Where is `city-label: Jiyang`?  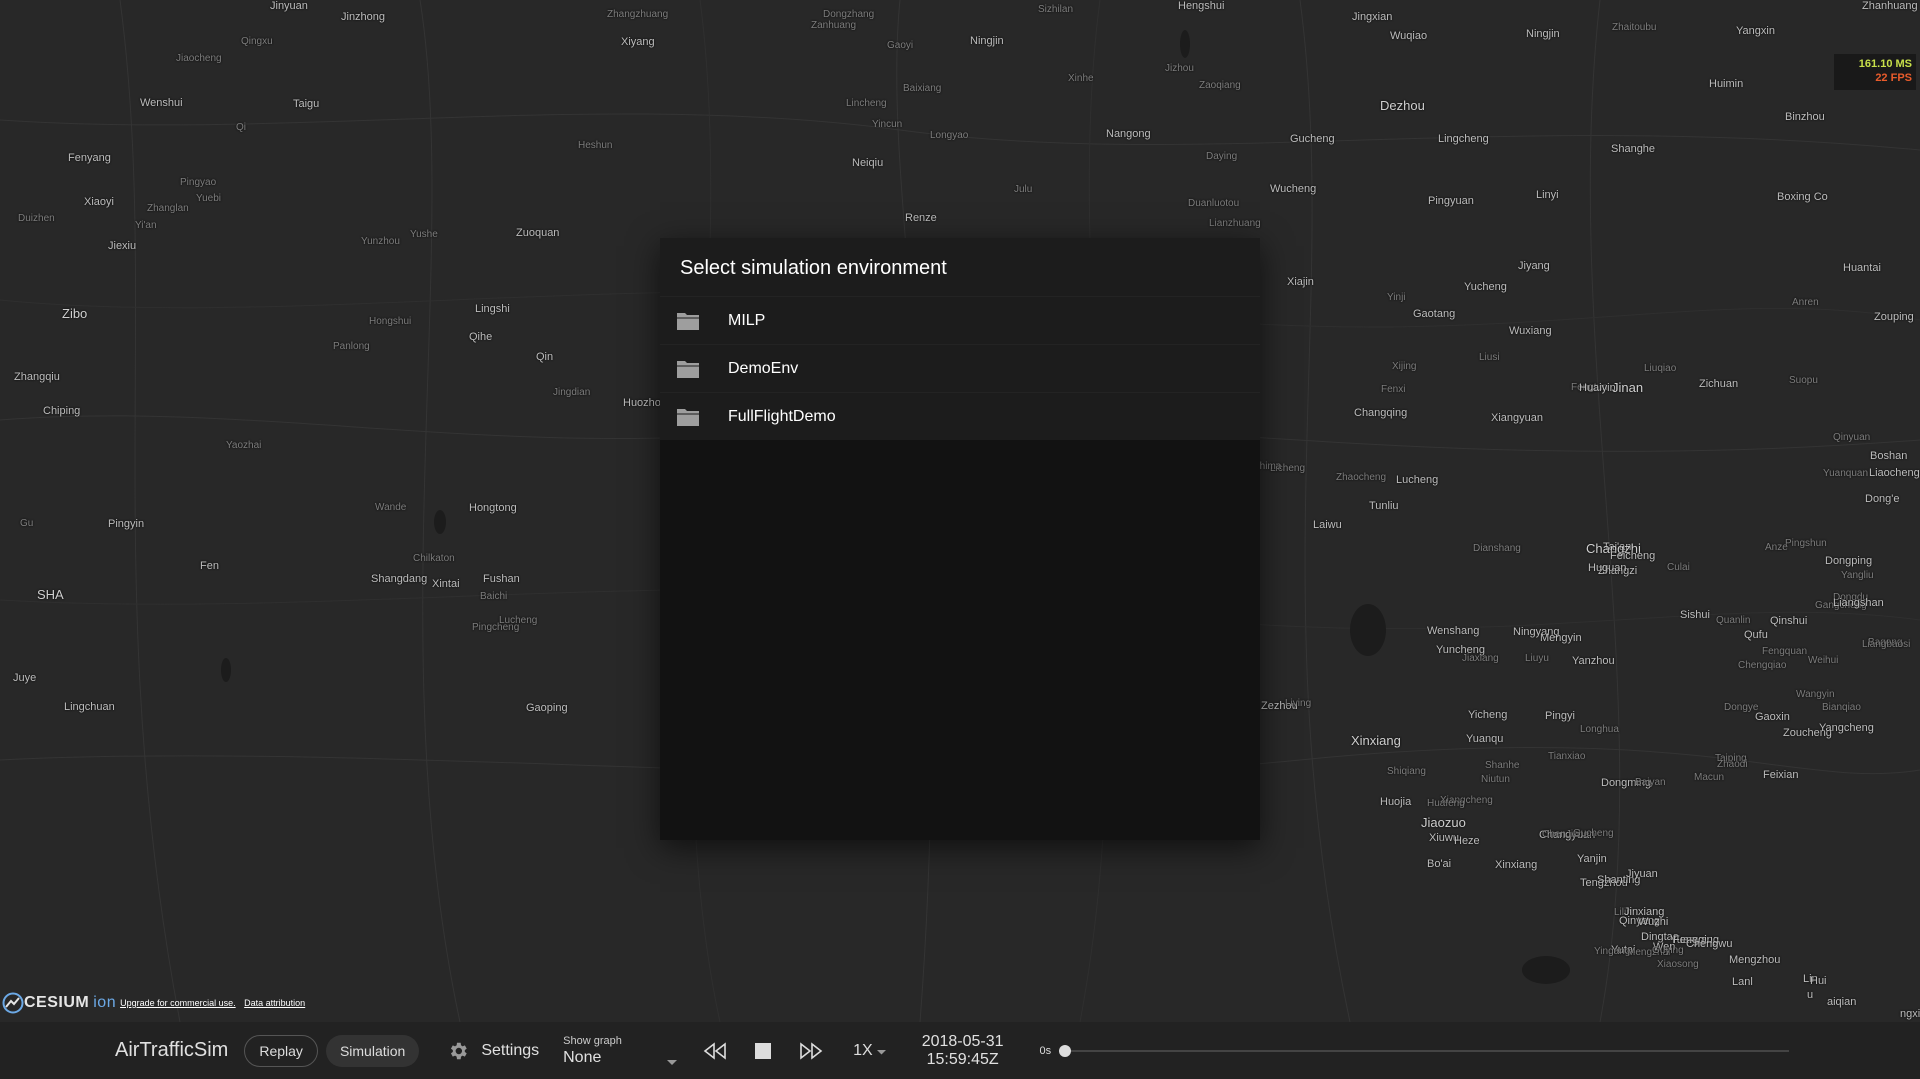 city-label: Jiyang is located at coordinates (1534, 266).